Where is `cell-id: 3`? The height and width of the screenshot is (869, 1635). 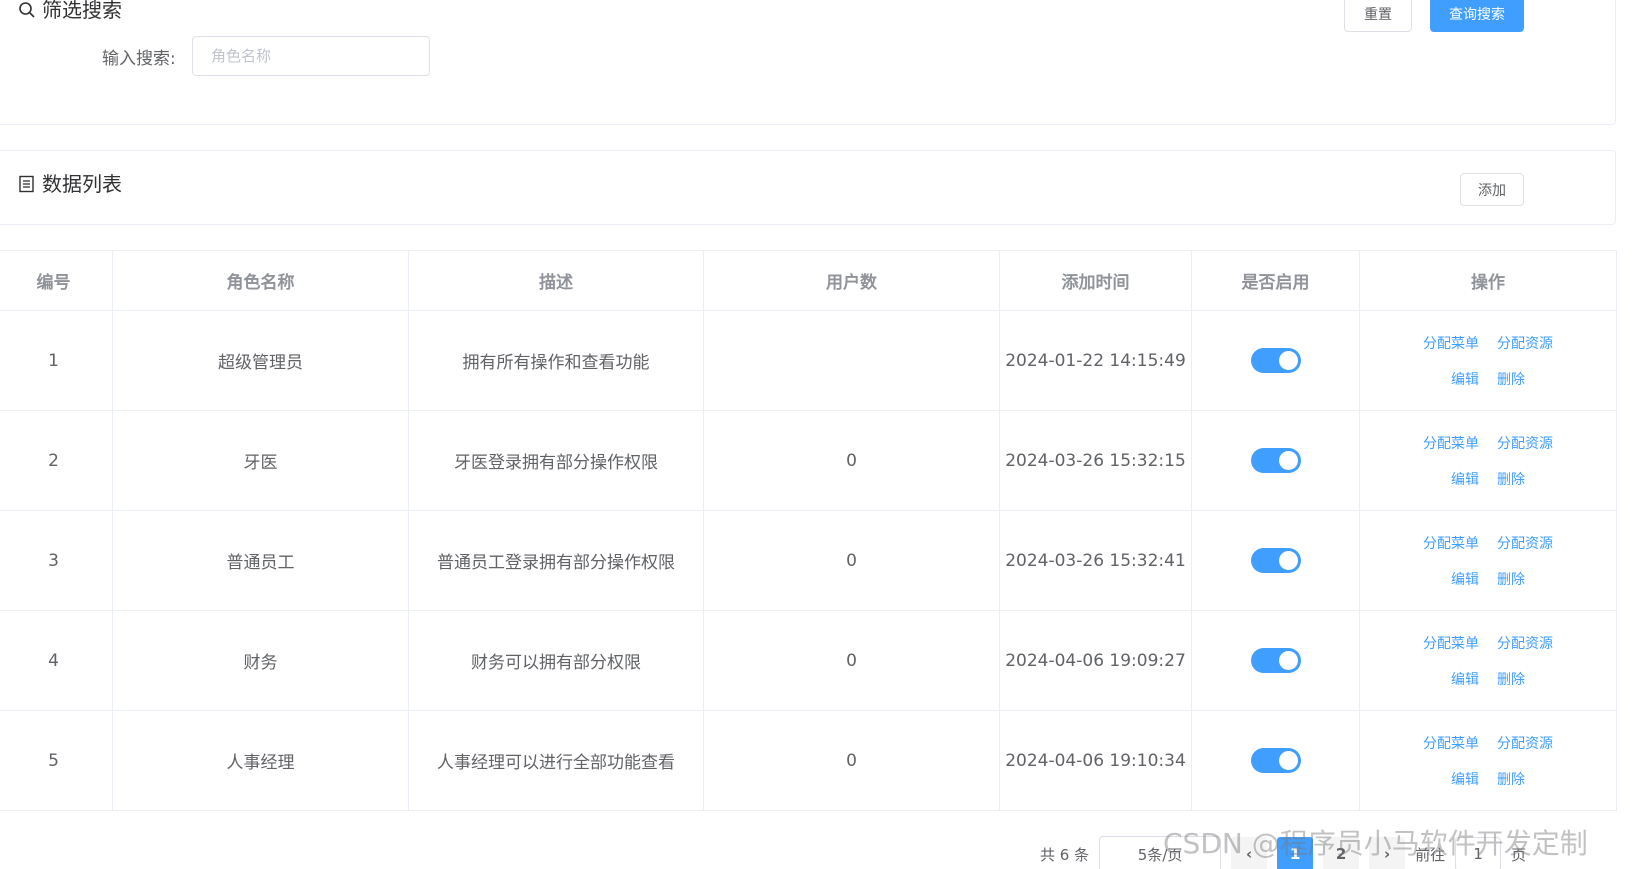 cell-id: 3 is located at coordinates (56, 560).